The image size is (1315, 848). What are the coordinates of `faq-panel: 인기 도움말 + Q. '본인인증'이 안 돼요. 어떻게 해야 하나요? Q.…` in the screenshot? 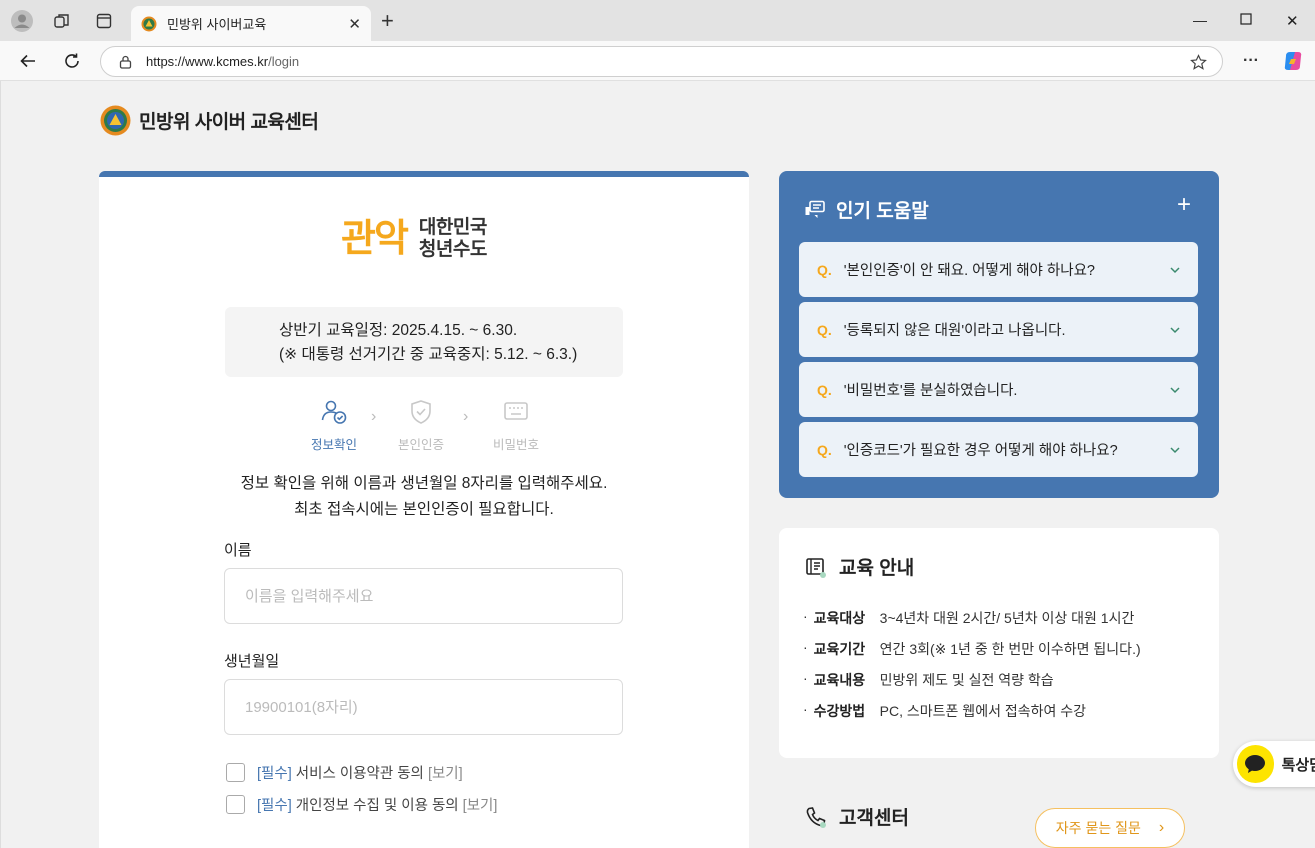 It's located at (999, 334).